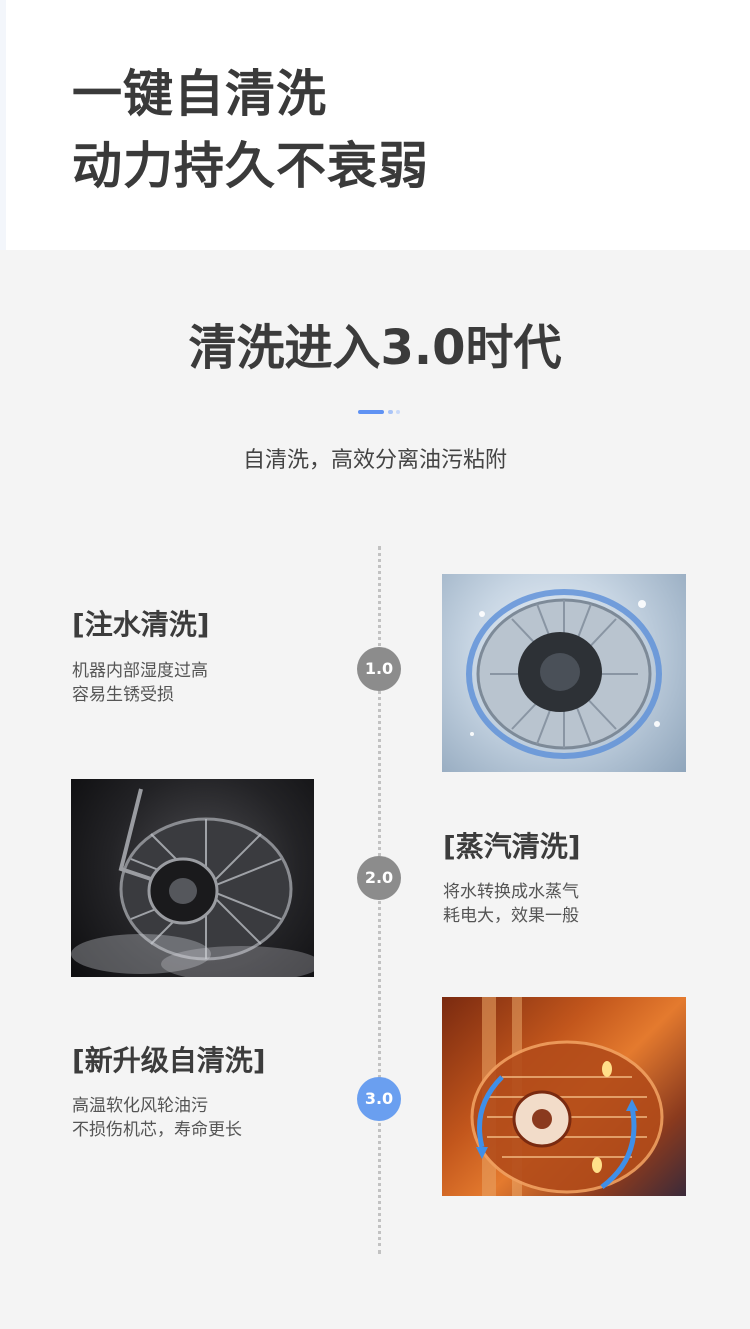 The image size is (750, 1329). Describe the element at coordinates (375, 348) in the screenshot. I see `section-title: 清洗进入3.0时代` at that location.